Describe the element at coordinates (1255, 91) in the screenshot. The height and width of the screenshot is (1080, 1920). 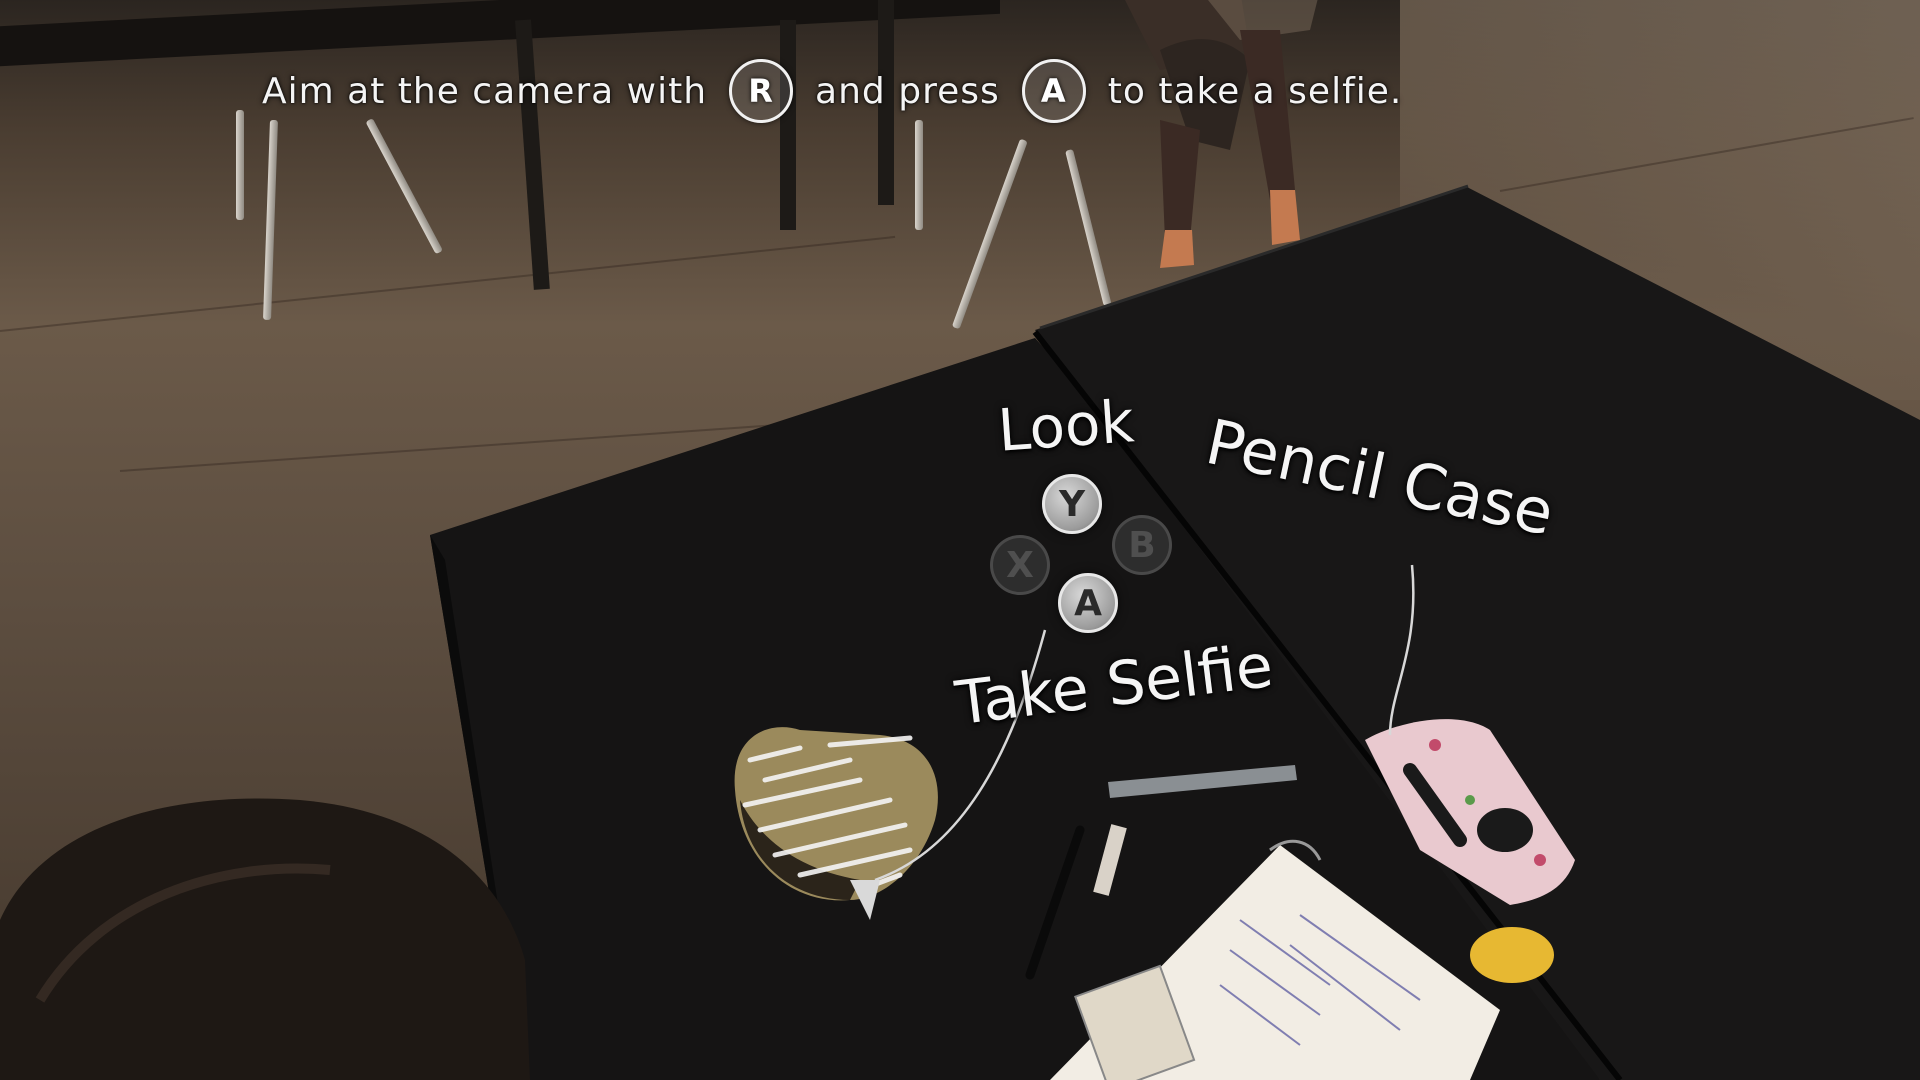
I see `hint-suffix: to take a selfie.` at that location.